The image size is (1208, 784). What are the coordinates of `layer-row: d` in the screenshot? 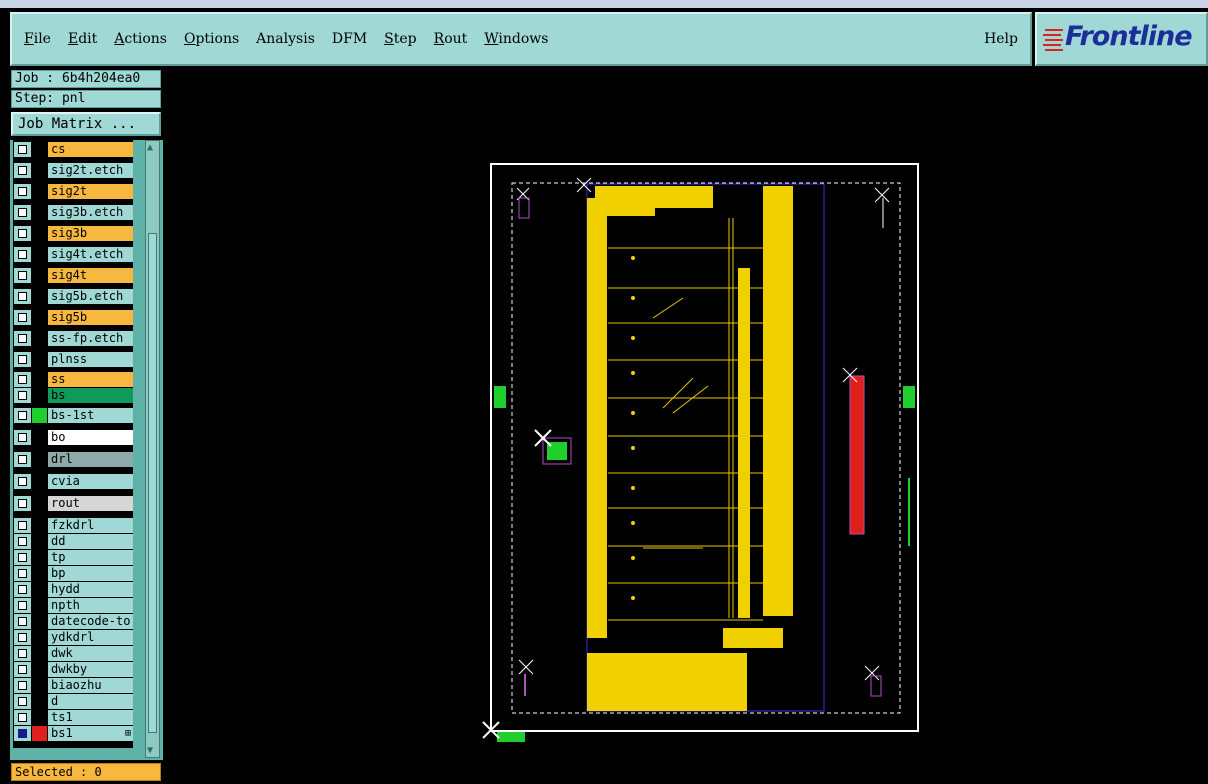 It's located at (73, 701).